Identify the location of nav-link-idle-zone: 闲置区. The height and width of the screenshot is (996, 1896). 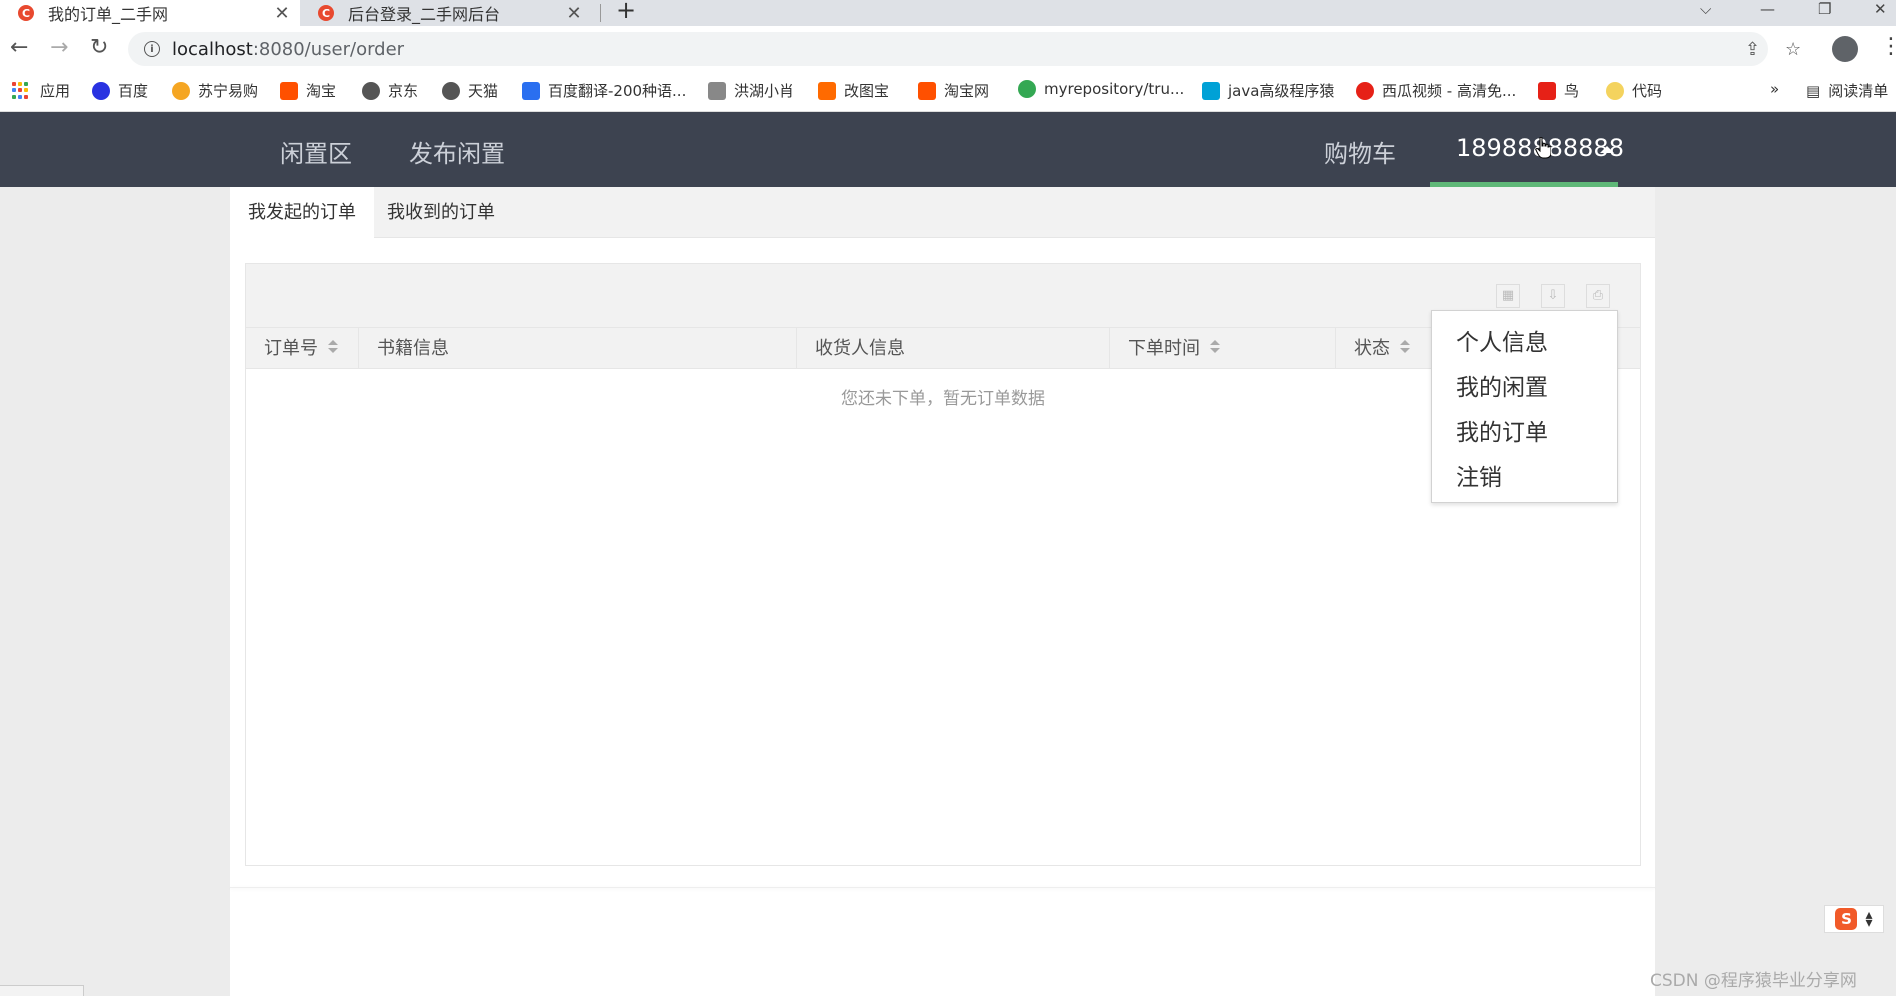
(316, 151).